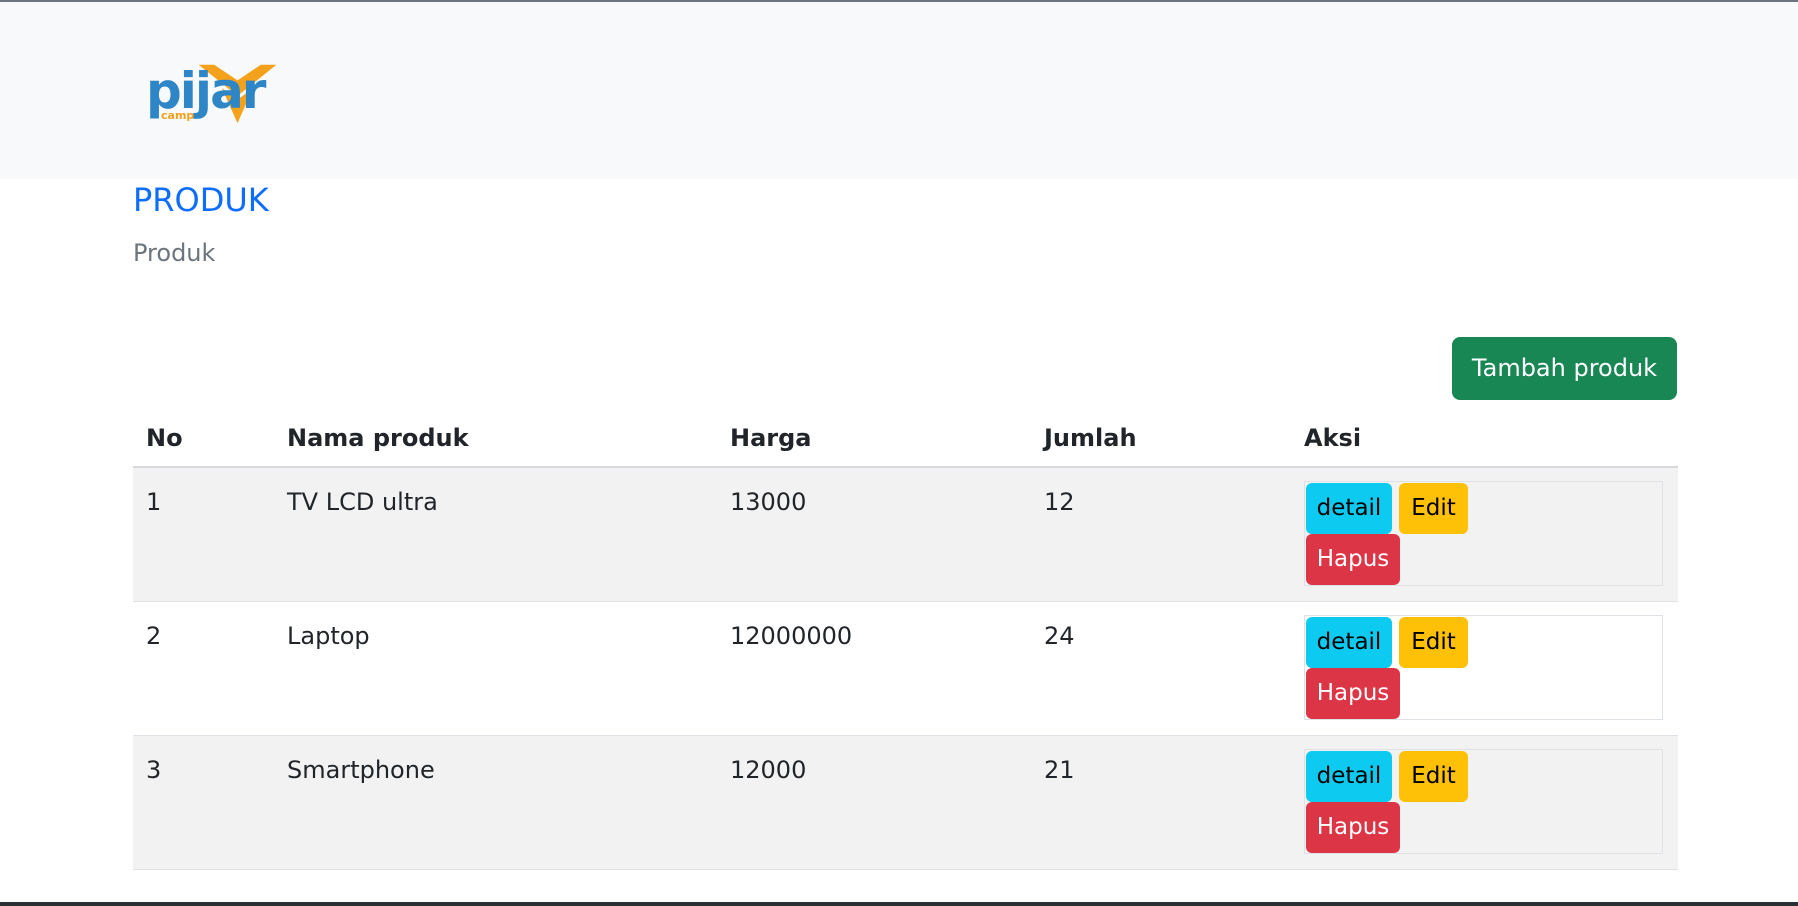 The height and width of the screenshot is (906, 1798). What do you see at coordinates (203, 439) in the screenshot?
I see `header-no: No` at bounding box center [203, 439].